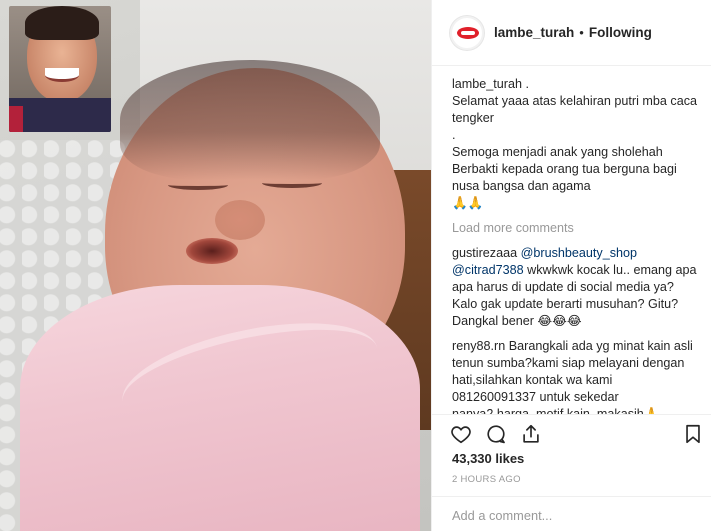  Describe the element at coordinates (198, 185) in the screenshot. I see `baby-eye-left` at that location.